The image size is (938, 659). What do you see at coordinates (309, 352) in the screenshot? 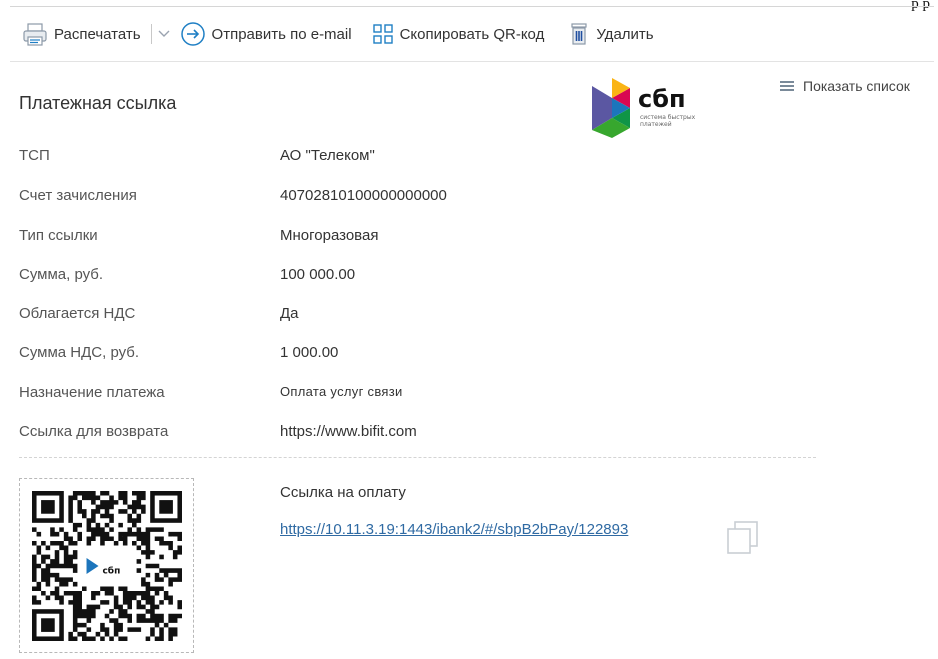
I see `field-value: 1 000.00` at bounding box center [309, 352].